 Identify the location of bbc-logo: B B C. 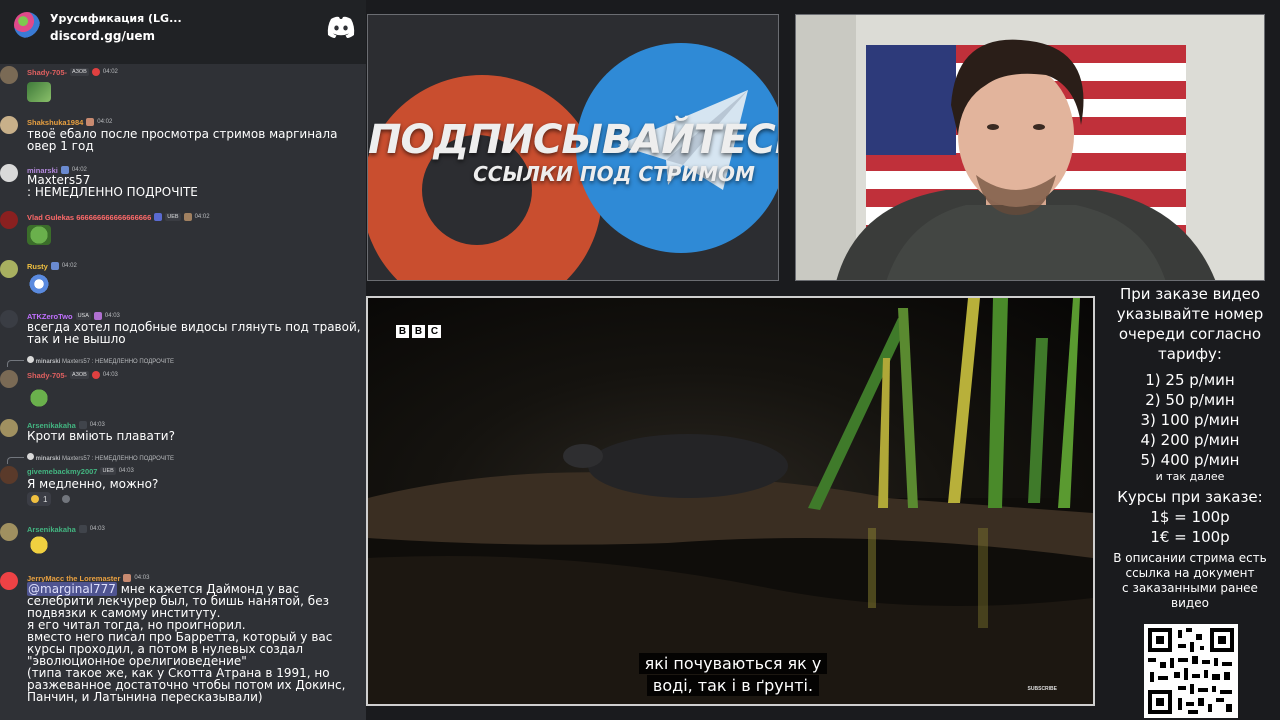
(418, 331).